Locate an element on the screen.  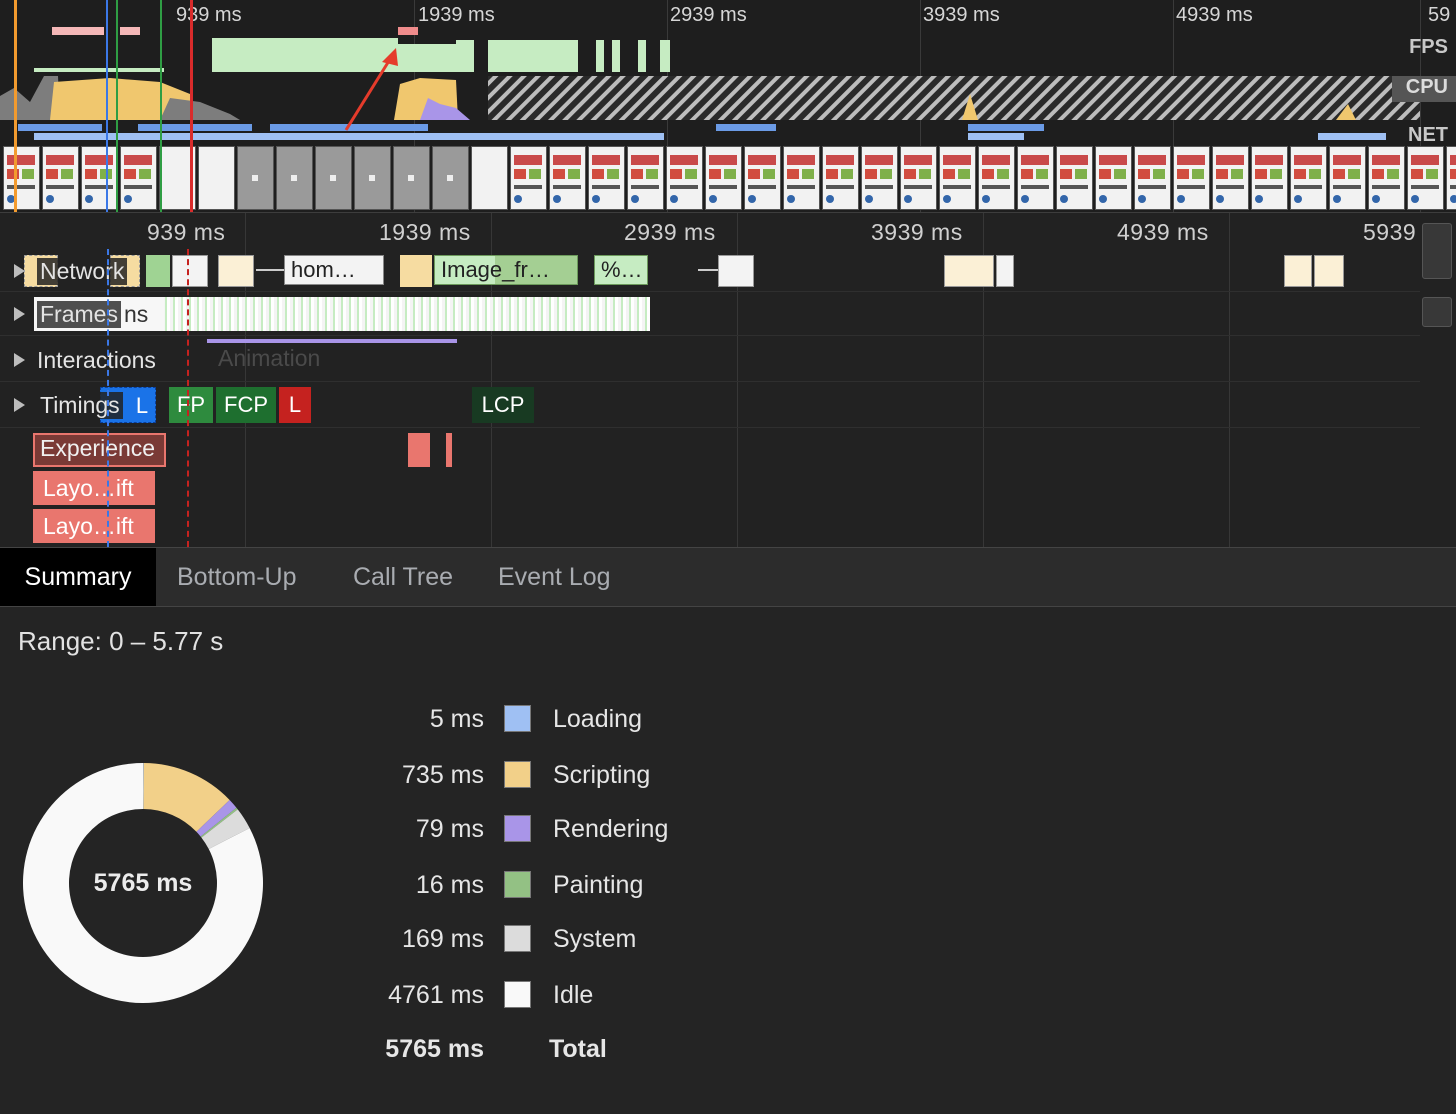
load-marker-line is located at coordinates (188, 398).